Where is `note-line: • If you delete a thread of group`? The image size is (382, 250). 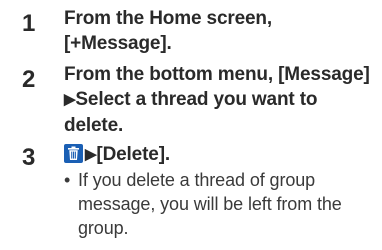
note-line: • If you delete a thread of group is located at coordinates (190, 180).